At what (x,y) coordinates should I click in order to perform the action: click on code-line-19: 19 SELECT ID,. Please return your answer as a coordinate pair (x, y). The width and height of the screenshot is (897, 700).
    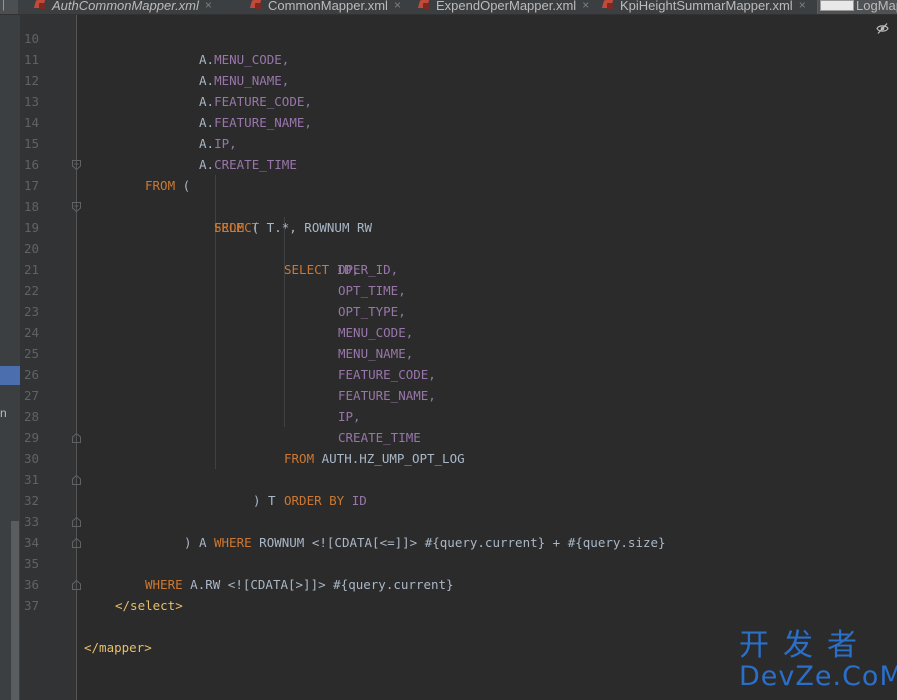
    Looking at the image, I should click on (458, 236).